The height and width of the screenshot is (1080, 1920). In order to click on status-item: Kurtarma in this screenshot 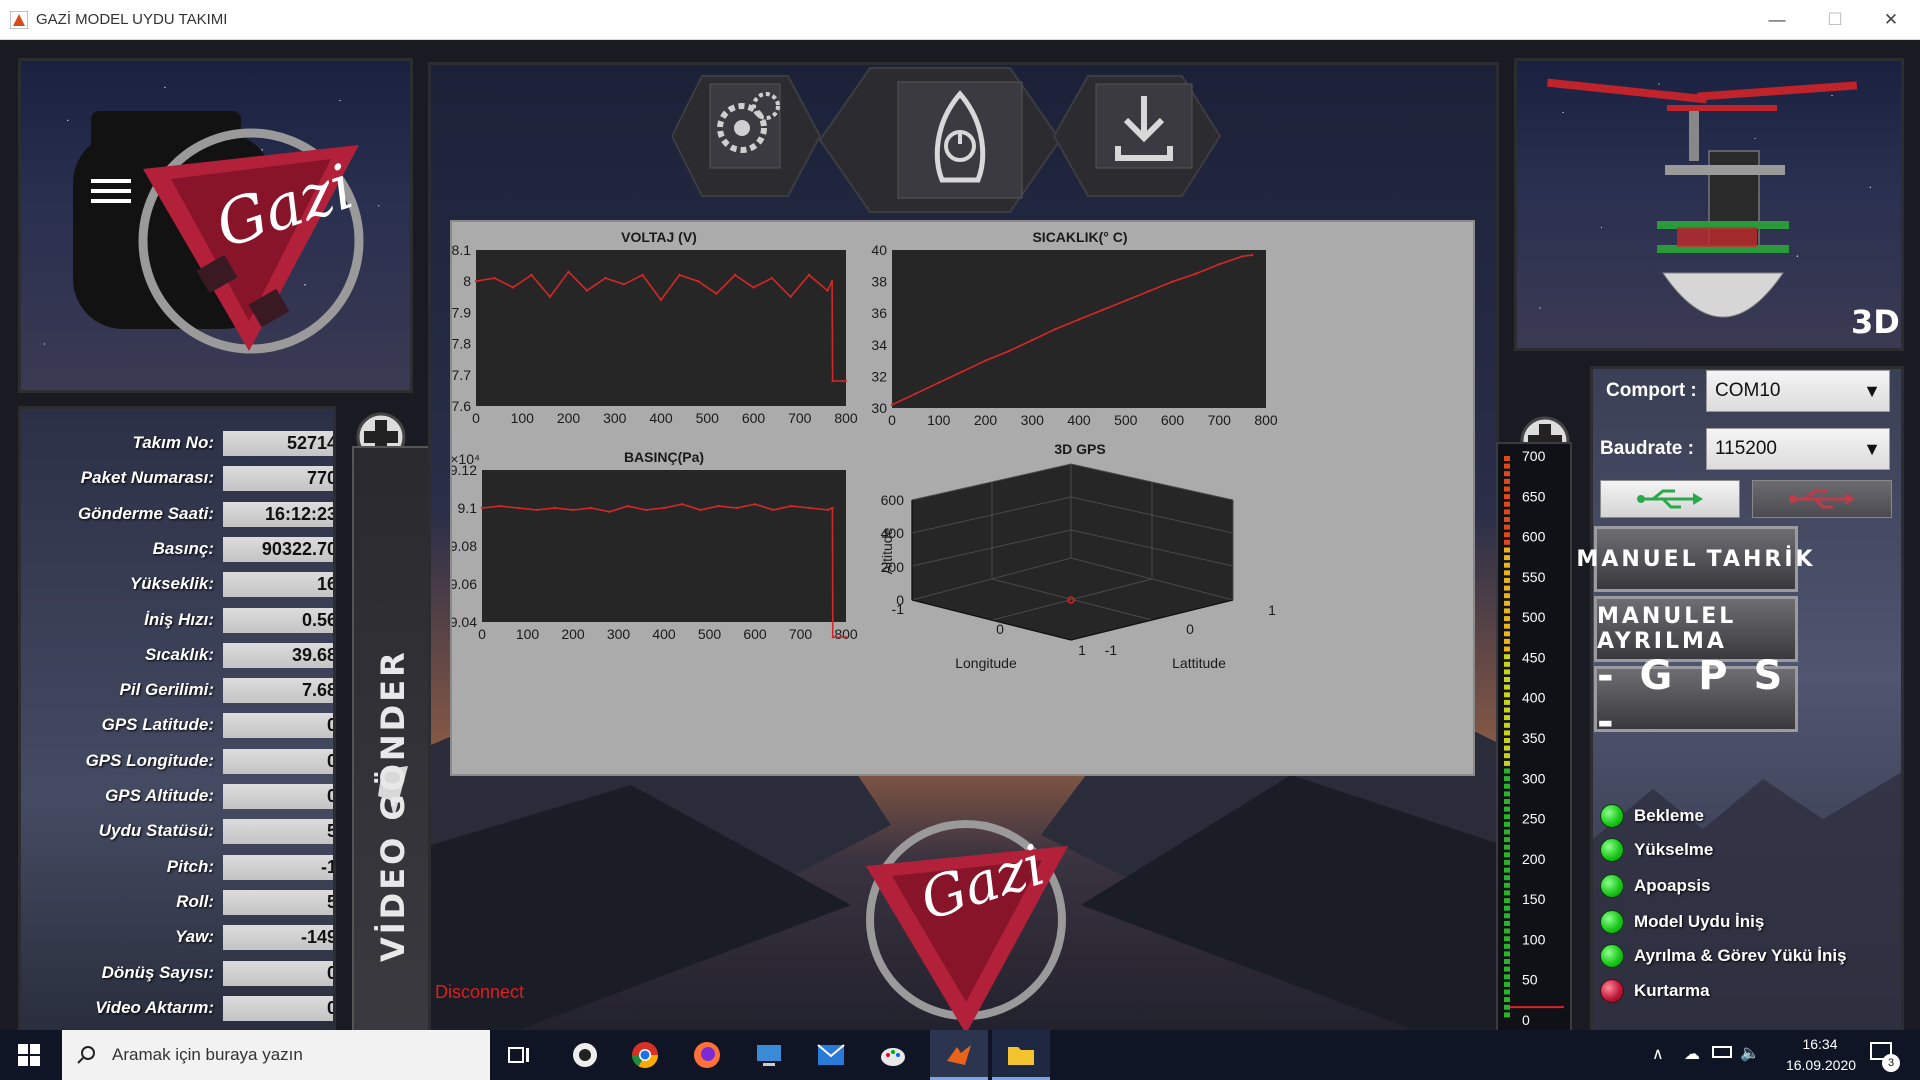, I will do `click(1655, 991)`.